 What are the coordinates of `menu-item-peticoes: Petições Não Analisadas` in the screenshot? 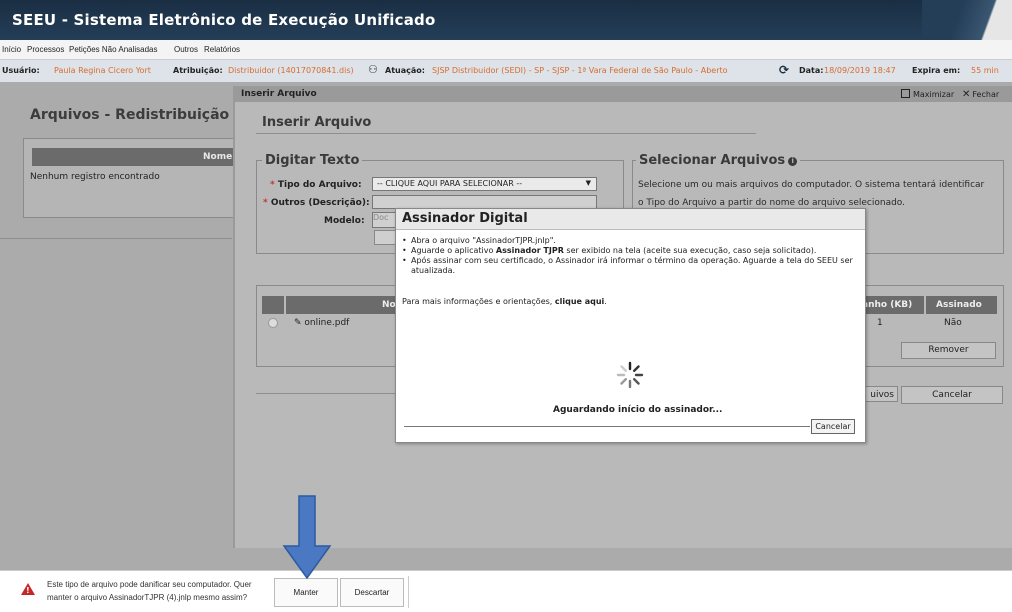 It's located at (113, 49).